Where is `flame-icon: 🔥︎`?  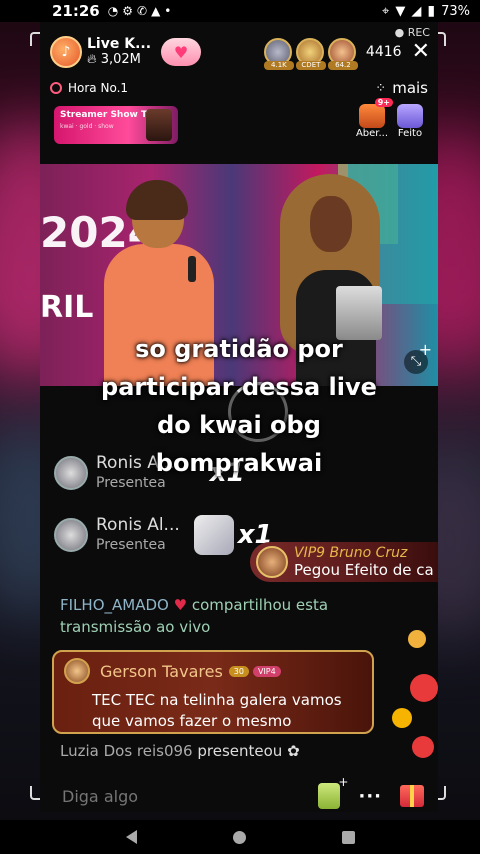 flame-icon: 🔥︎ is located at coordinates (92, 59).